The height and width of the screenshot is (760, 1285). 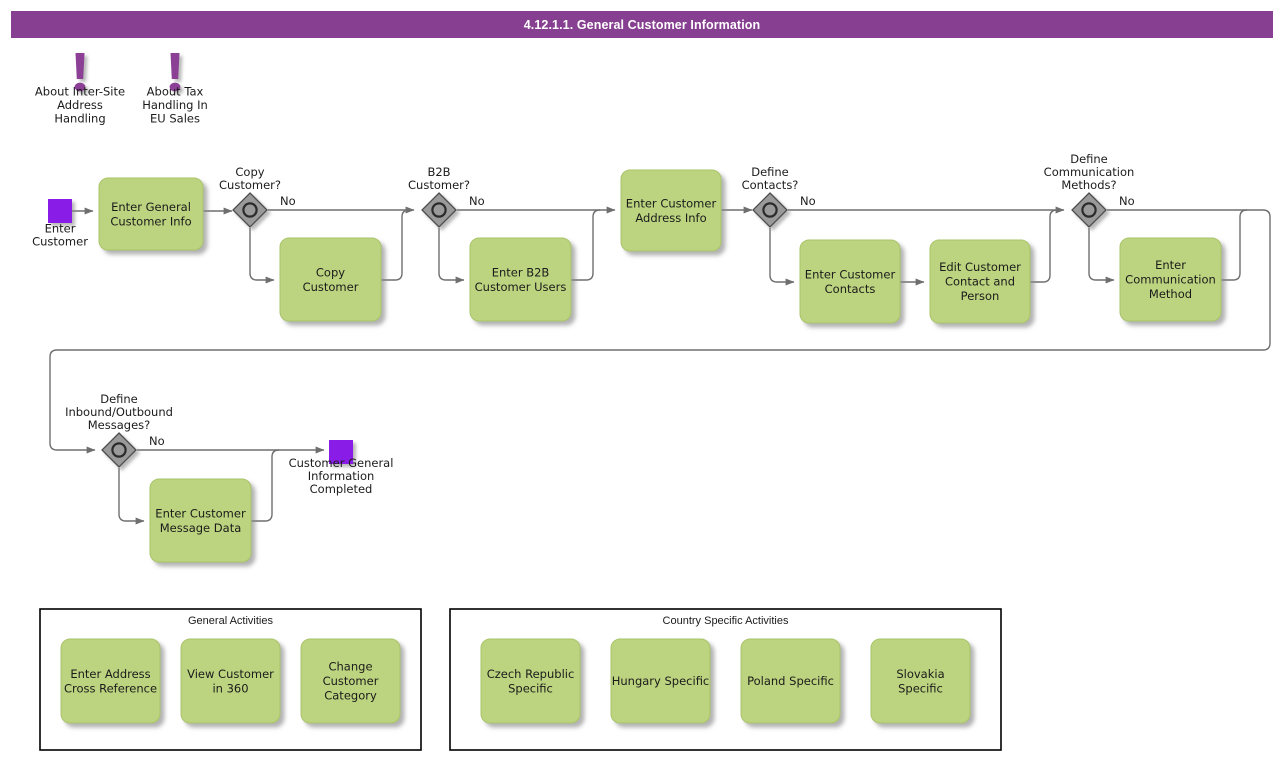 What do you see at coordinates (257, 196) in the screenshot?
I see `gw-copy-customer: Copy Customer? No` at bounding box center [257, 196].